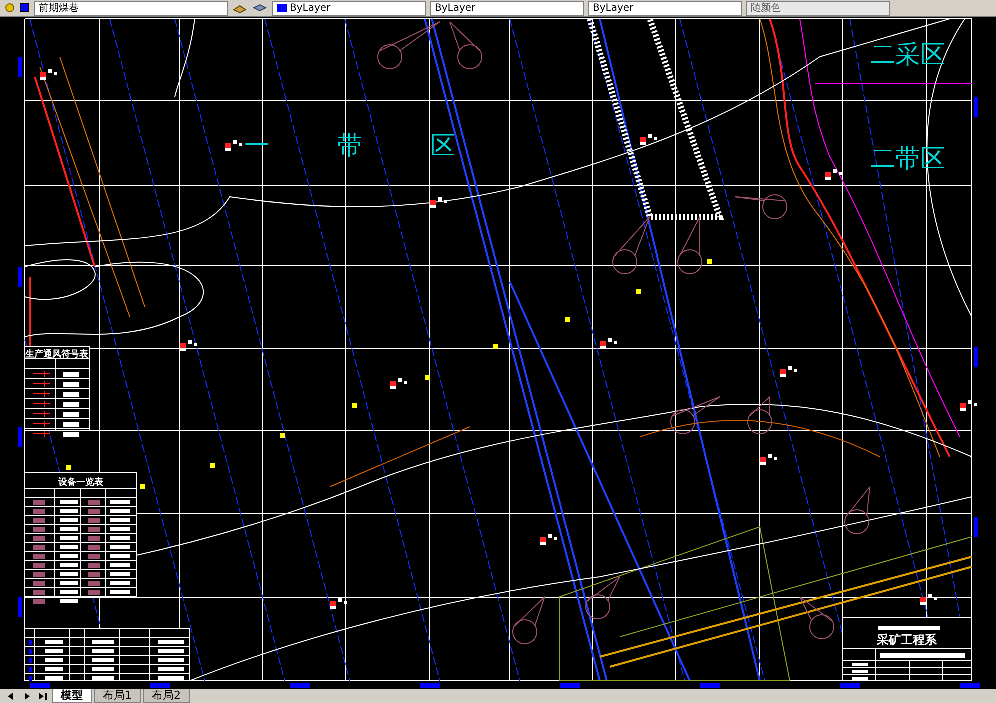 Image resolution: width=996 pixels, height=703 pixels. I want to click on zone-label: 区, so click(443, 145).